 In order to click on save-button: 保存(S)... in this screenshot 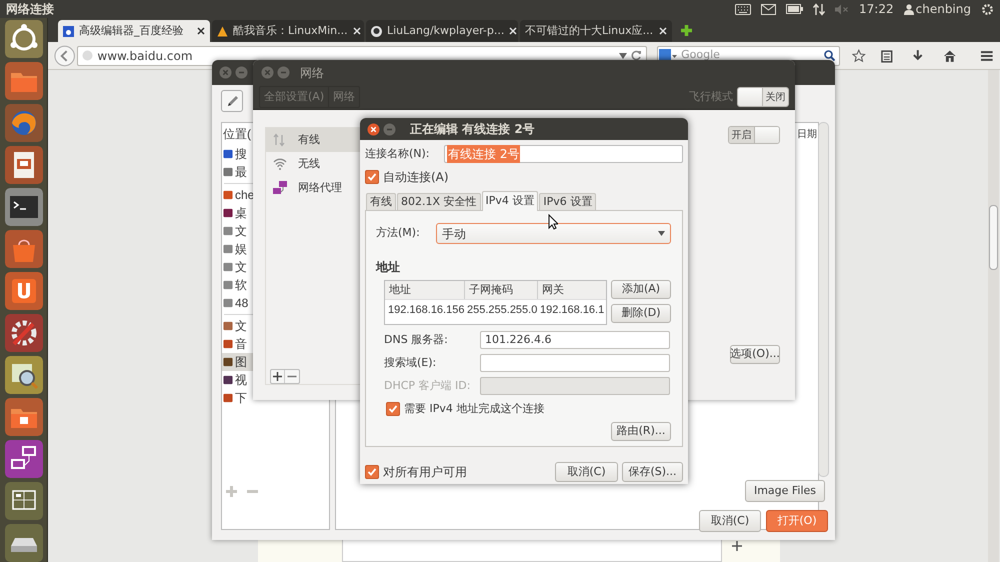, I will do `click(652, 472)`.